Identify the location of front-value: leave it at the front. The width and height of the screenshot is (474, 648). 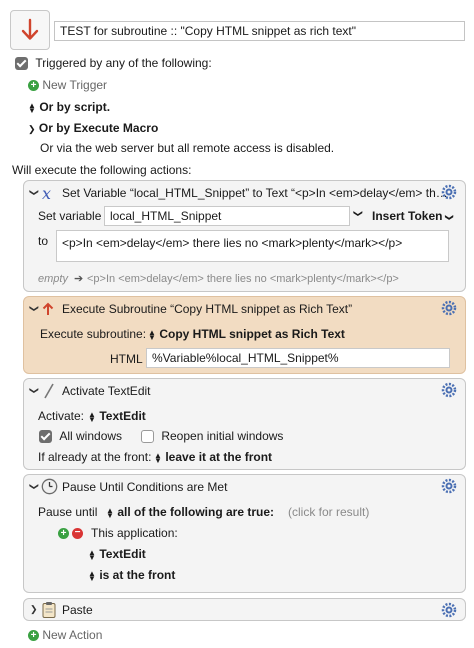
(219, 457).